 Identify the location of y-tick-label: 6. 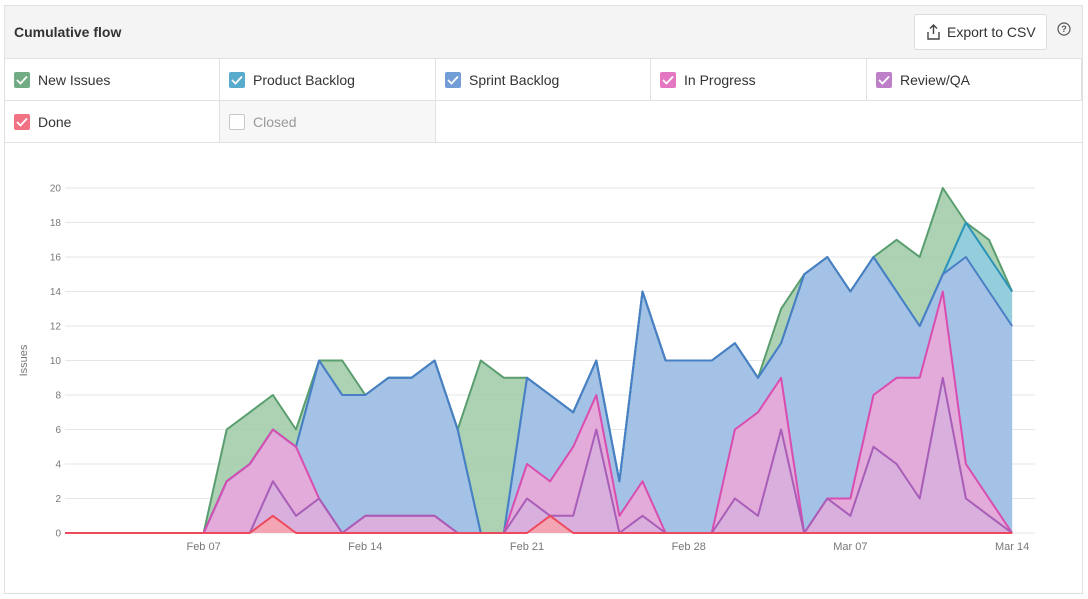
(58, 430).